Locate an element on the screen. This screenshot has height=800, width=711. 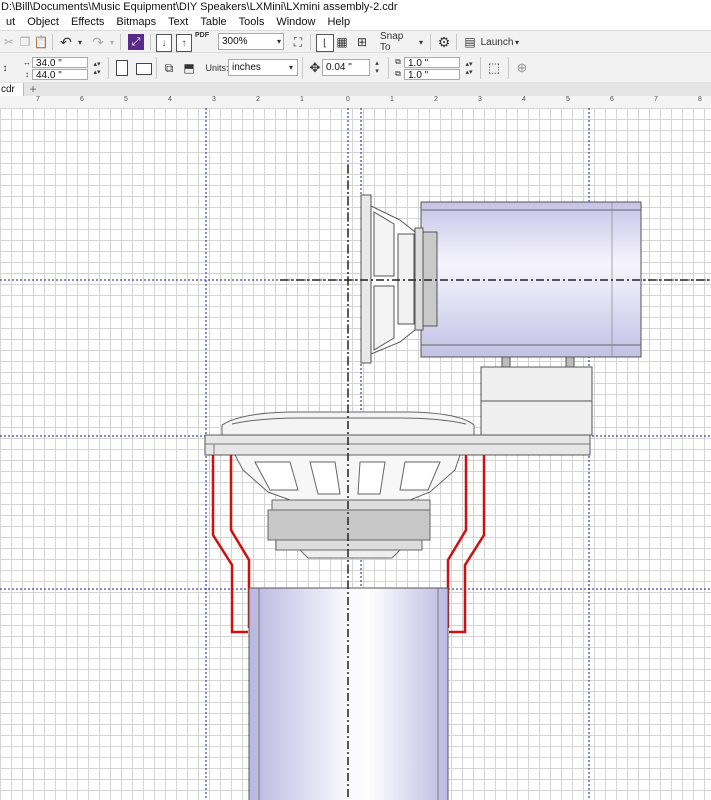
menu-bitmaps: Bitmaps is located at coordinates (136, 22).